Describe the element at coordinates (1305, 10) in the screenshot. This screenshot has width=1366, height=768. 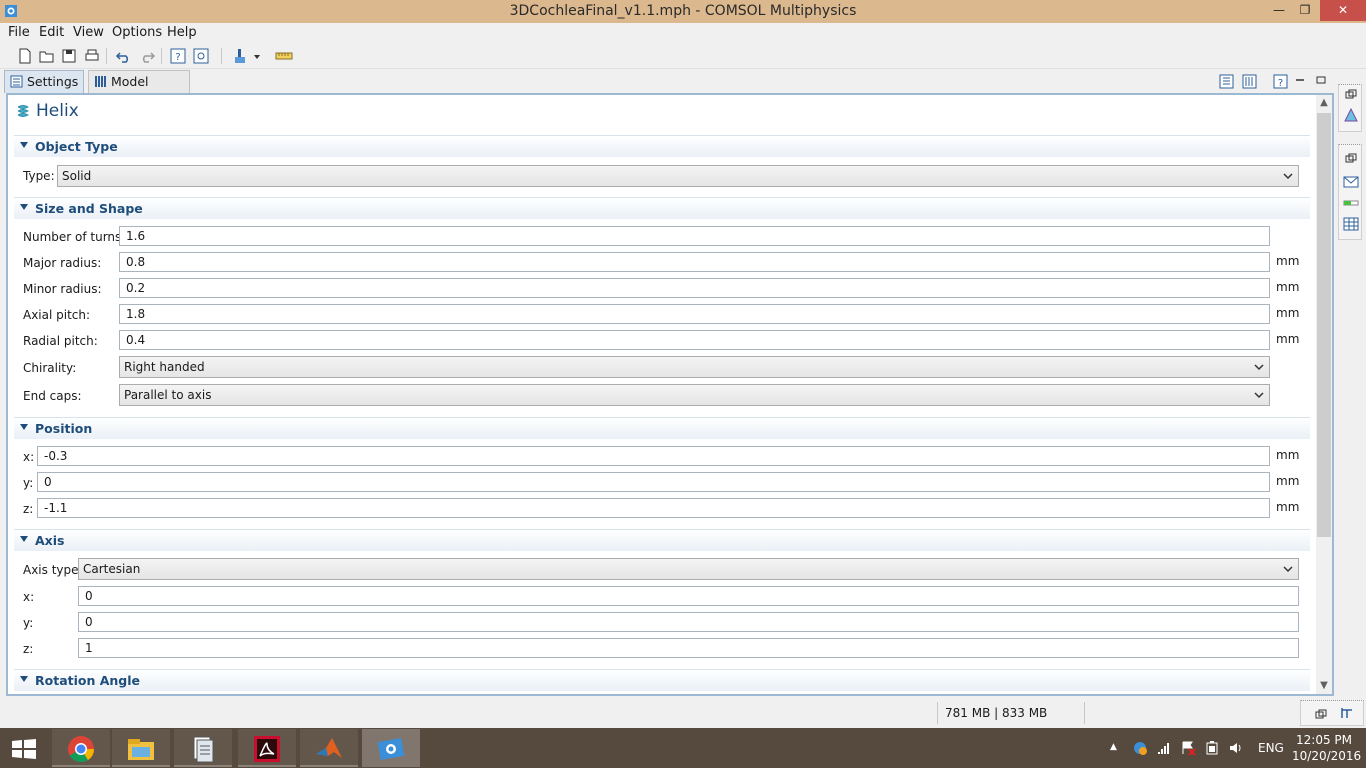
I see `maximize-button: ❐` at that location.